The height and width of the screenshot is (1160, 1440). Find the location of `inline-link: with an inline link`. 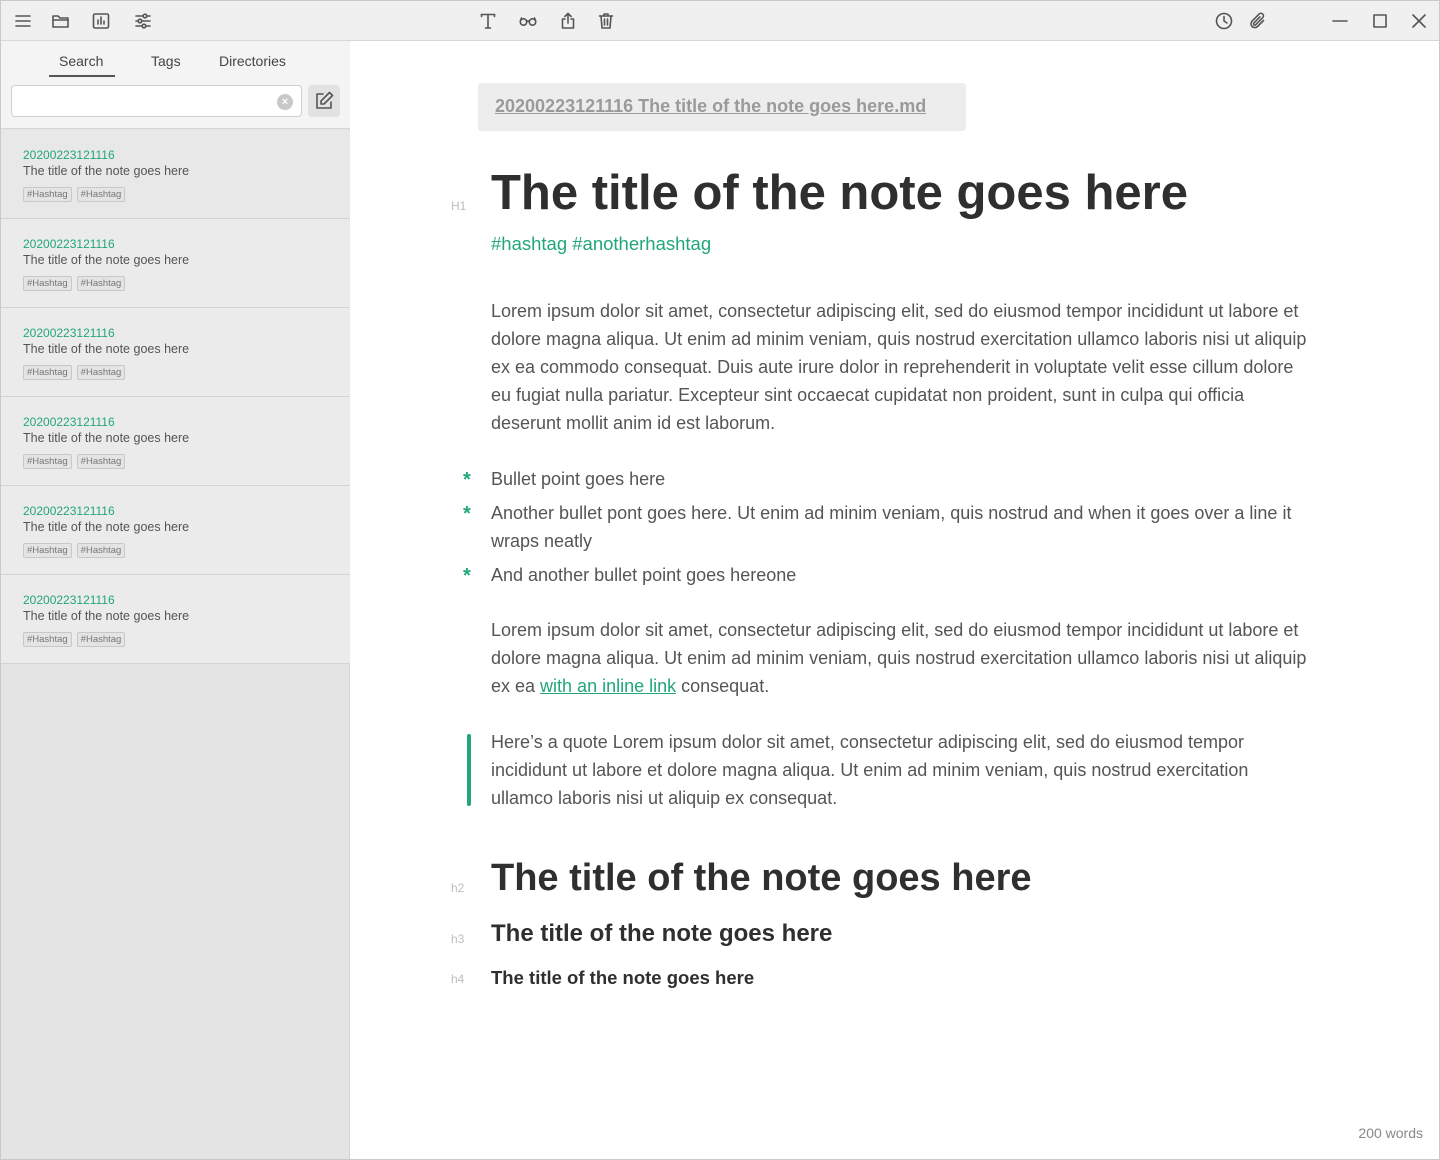

inline-link: with an inline link is located at coordinates (608, 686).